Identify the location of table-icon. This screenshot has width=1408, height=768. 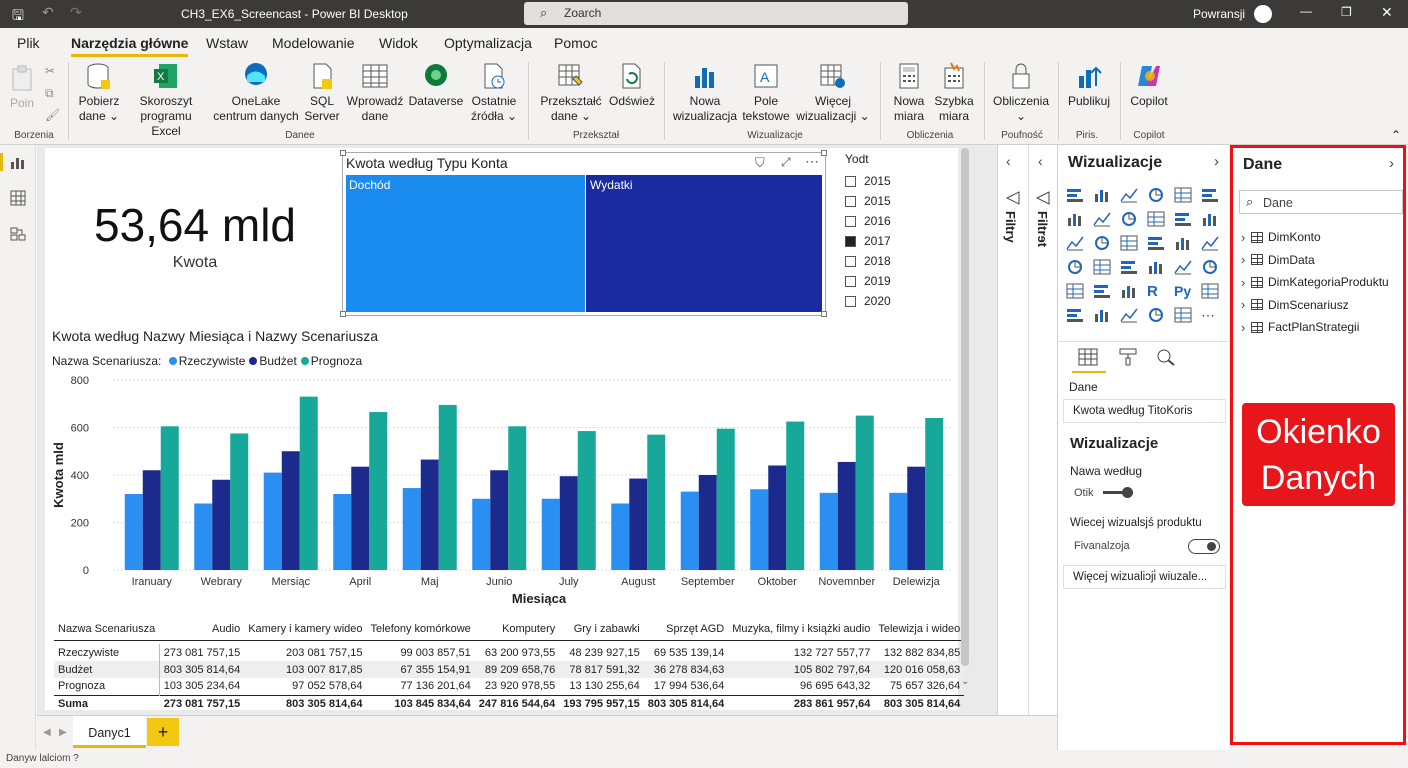
(1102, 291).